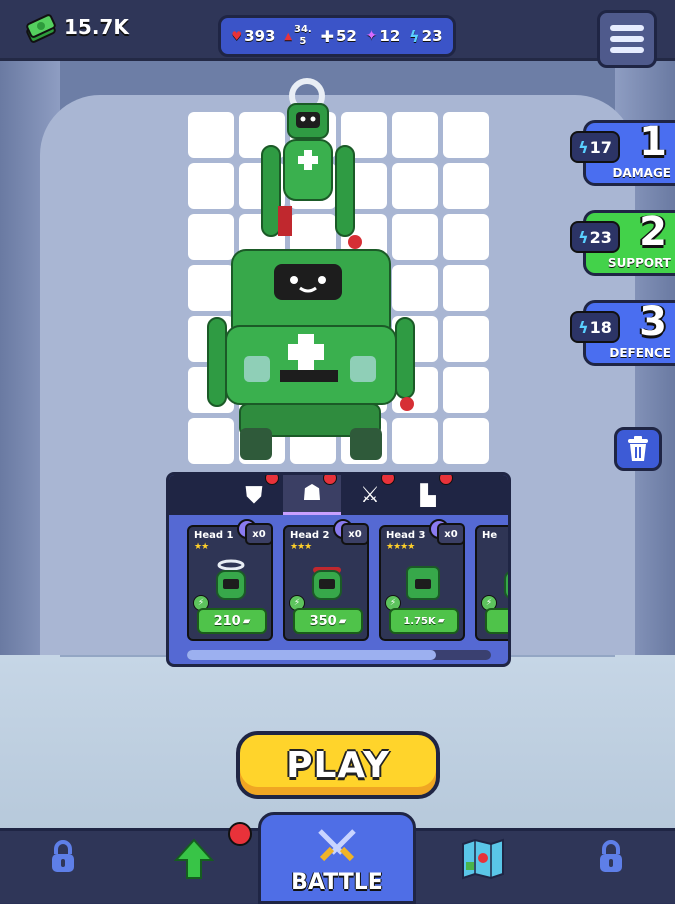 The width and height of the screenshot is (675, 904). What do you see at coordinates (337, 882) in the screenshot?
I see `battle-label: BATTLE` at bounding box center [337, 882].